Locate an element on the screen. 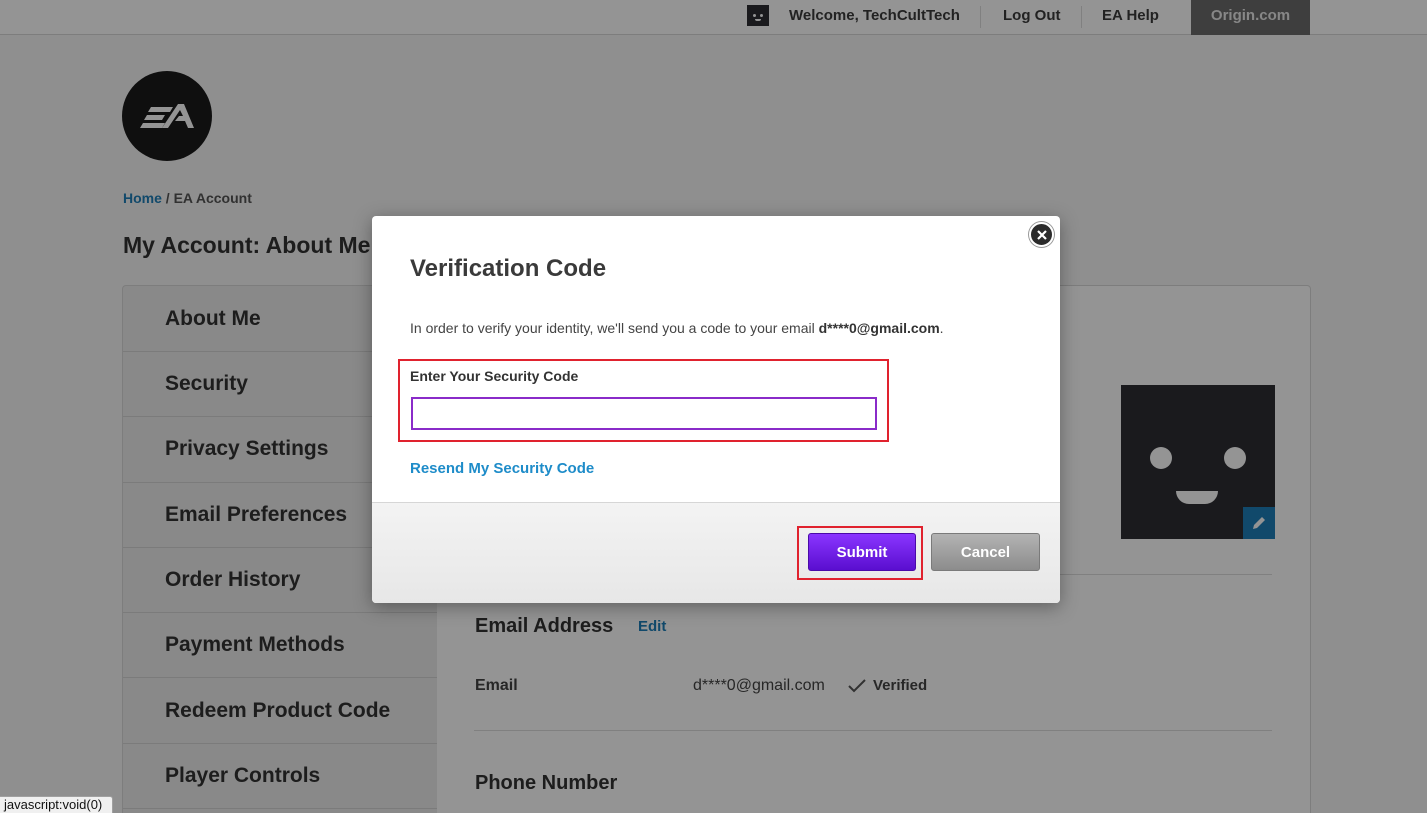 The width and height of the screenshot is (1427, 813). browser-status-bar: javascript:void(0) is located at coordinates (57, 804).